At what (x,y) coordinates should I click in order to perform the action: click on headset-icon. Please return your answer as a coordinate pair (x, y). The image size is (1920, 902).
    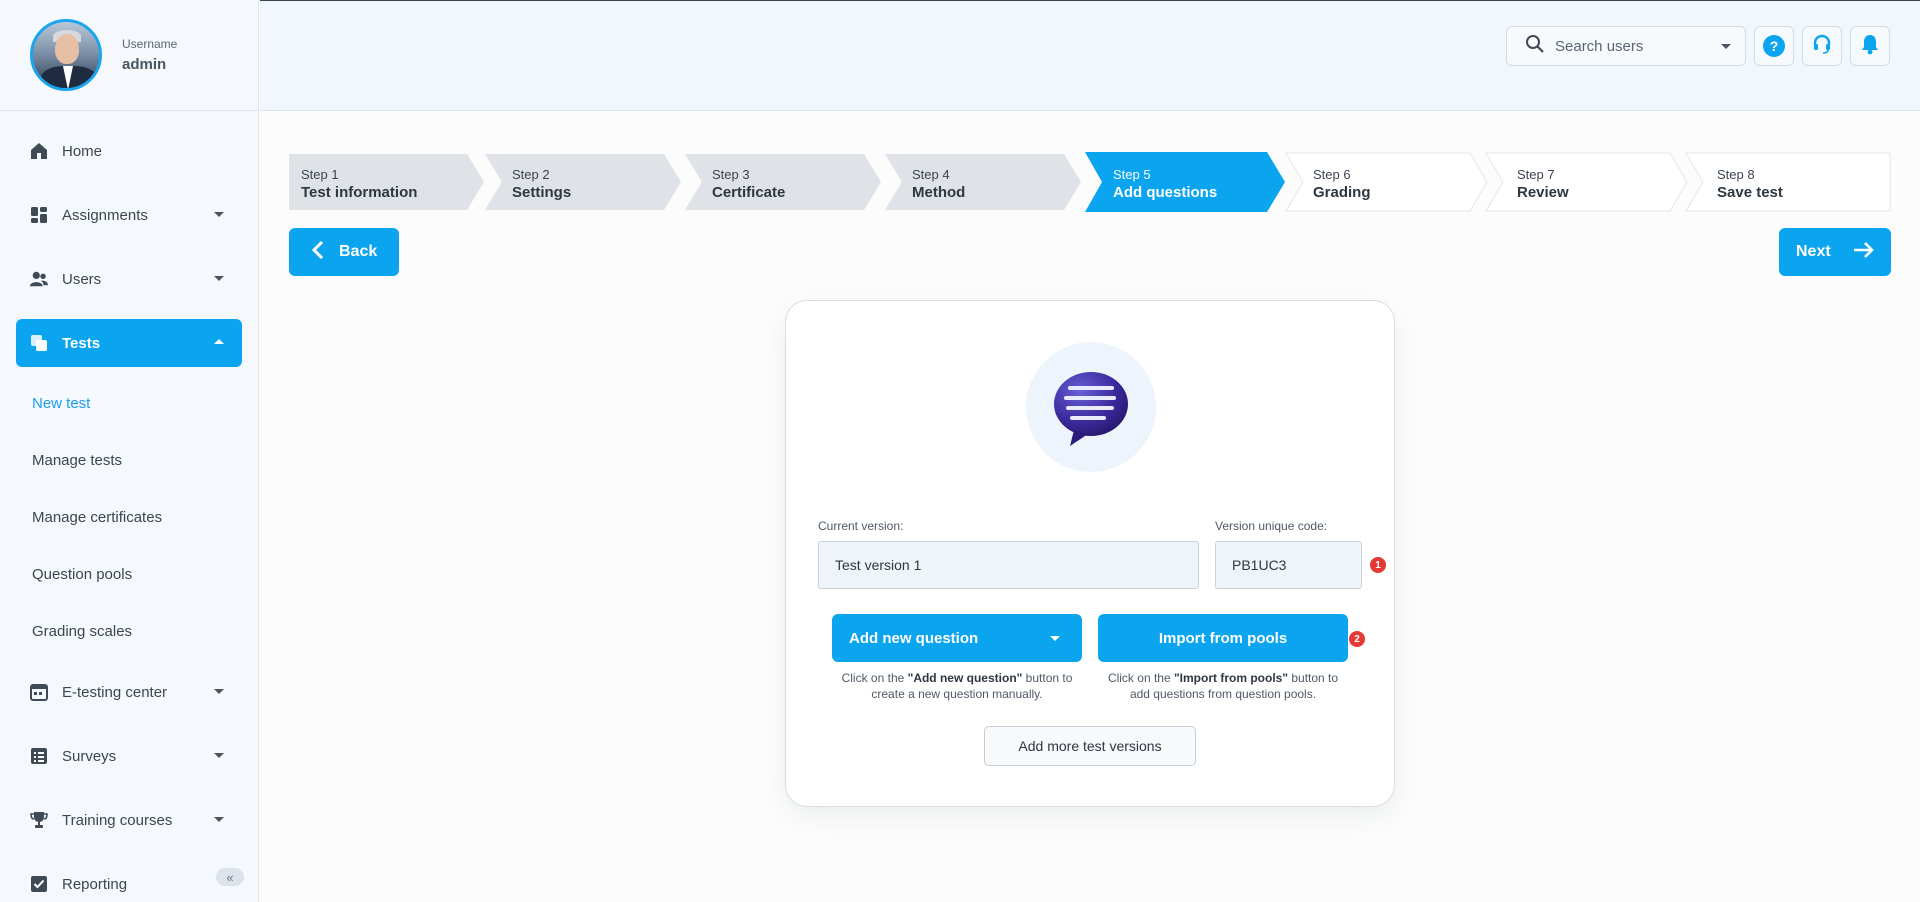
    Looking at the image, I should click on (1822, 46).